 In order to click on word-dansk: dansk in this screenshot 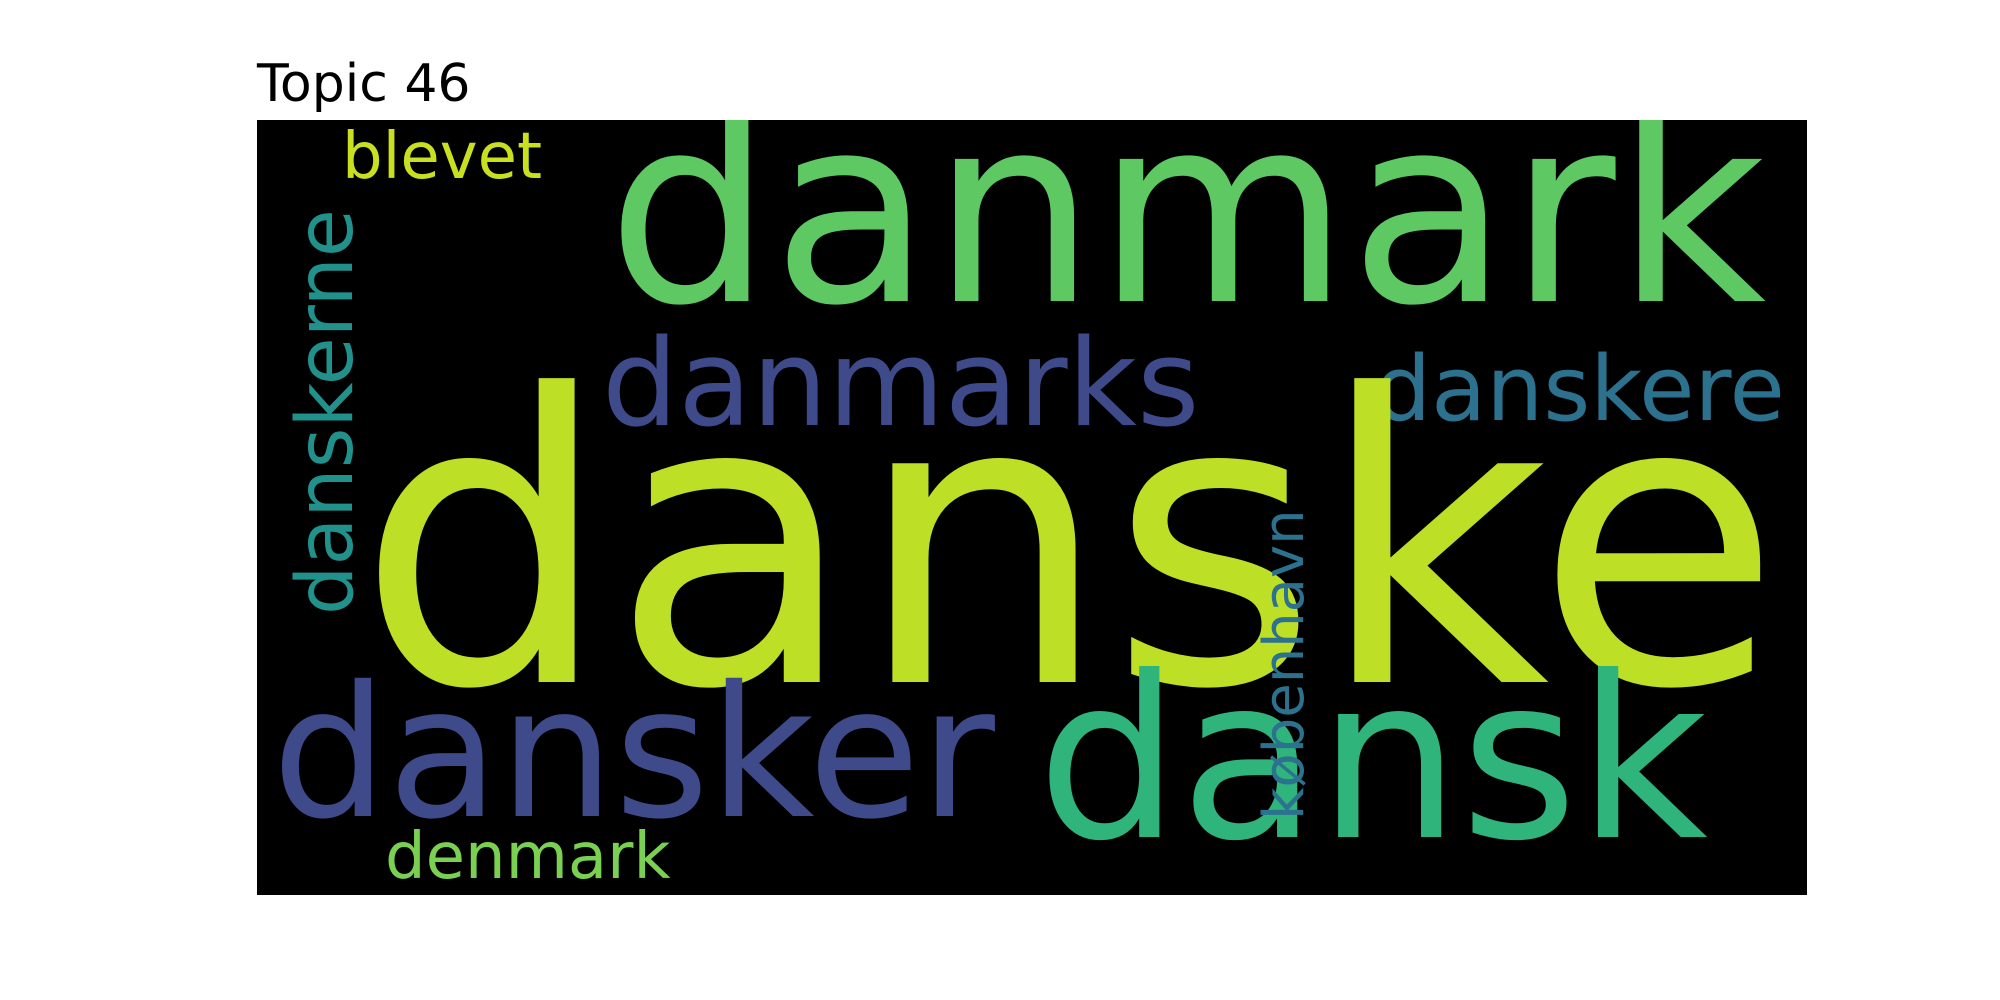, I will do `click(1372, 760)`.